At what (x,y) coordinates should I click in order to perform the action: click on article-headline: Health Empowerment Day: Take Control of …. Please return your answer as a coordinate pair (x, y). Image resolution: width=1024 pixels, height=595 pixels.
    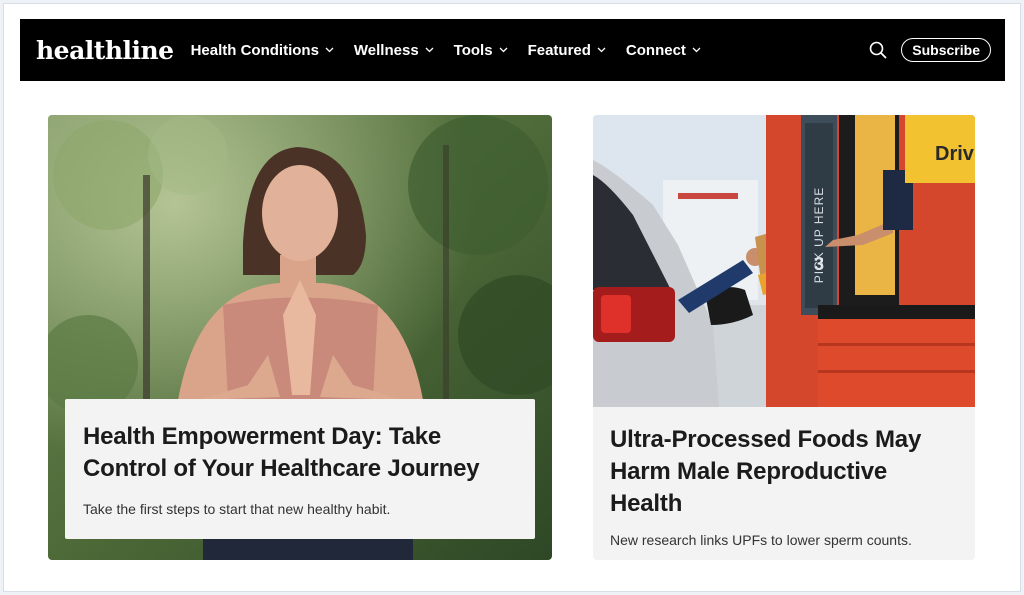
    Looking at the image, I should click on (300, 453).